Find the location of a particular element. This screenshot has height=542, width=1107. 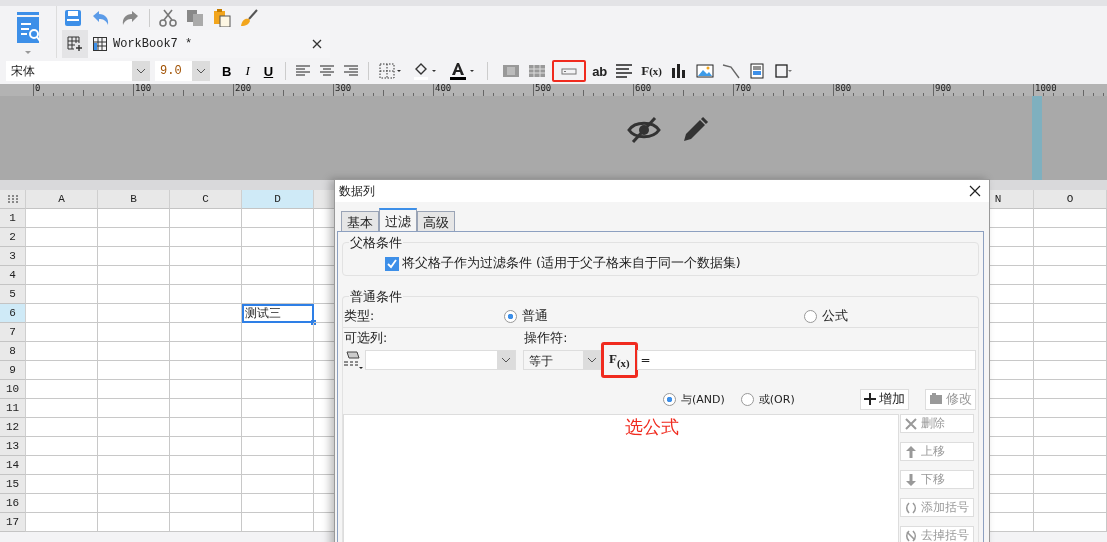

widget-tool-button is located at coordinates (569, 71).